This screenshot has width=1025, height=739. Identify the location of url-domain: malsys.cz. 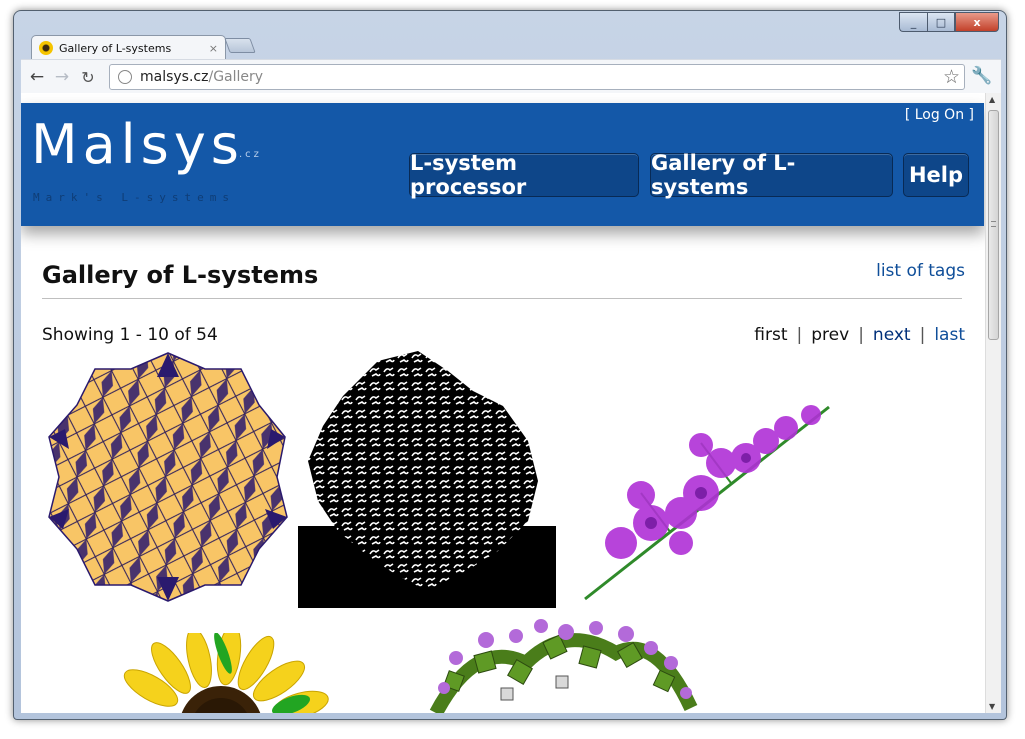
(174, 77).